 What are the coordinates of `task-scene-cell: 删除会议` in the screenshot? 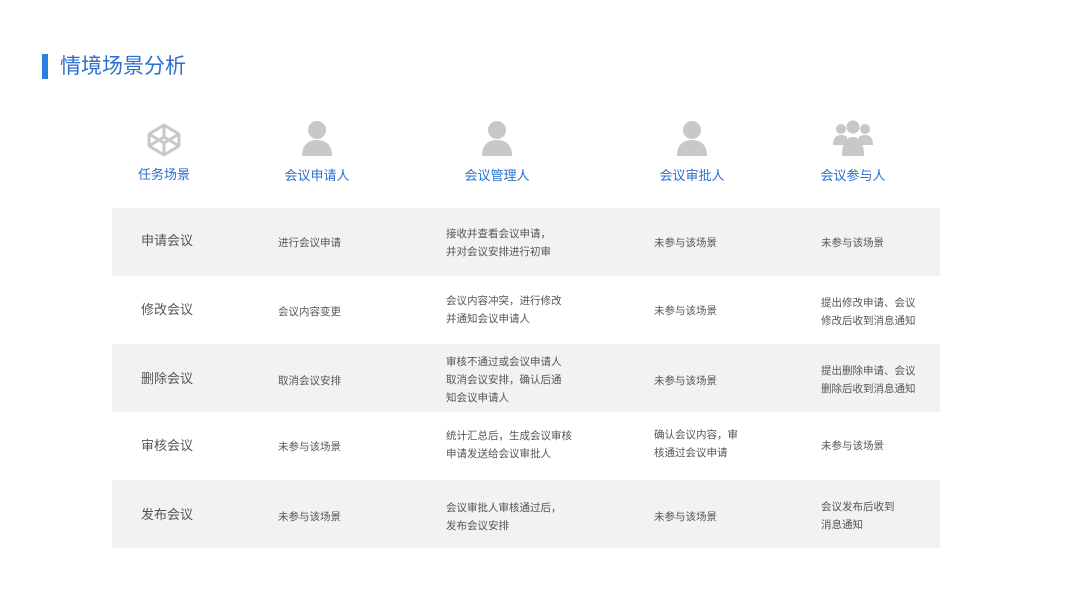 It's located at (166, 379).